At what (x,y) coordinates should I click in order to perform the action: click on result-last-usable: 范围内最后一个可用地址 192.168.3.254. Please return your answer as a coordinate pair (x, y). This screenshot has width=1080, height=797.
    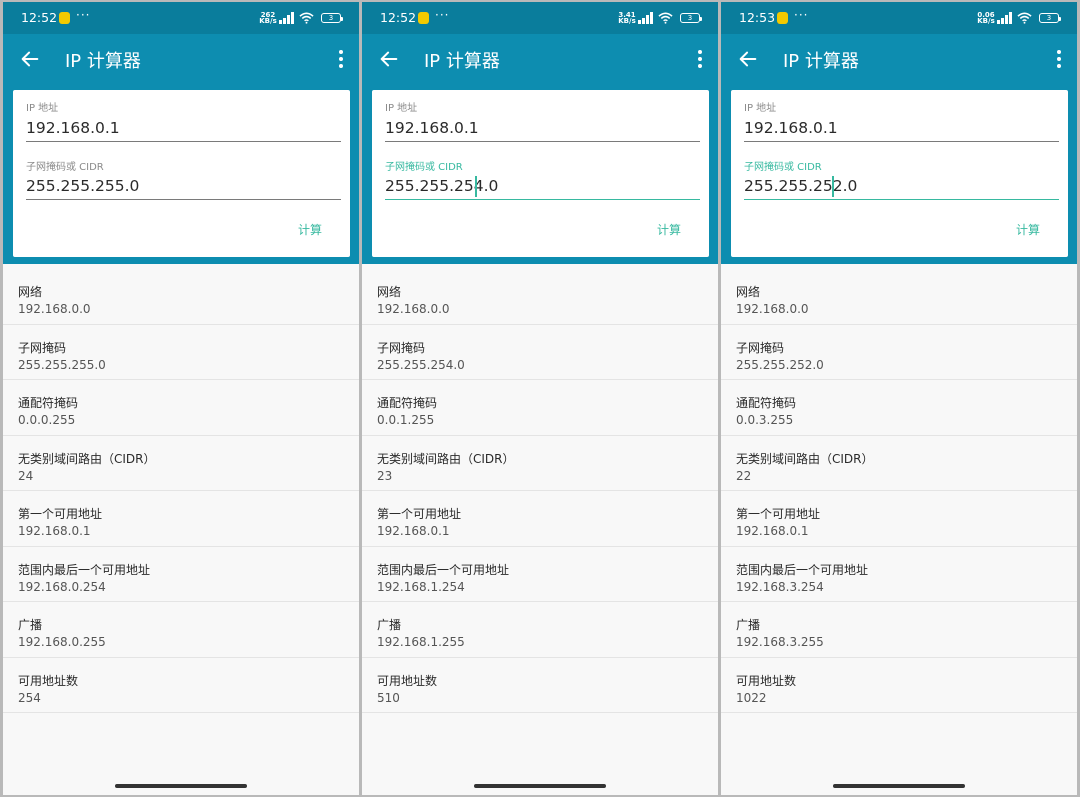
    Looking at the image, I should click on (899, 574).